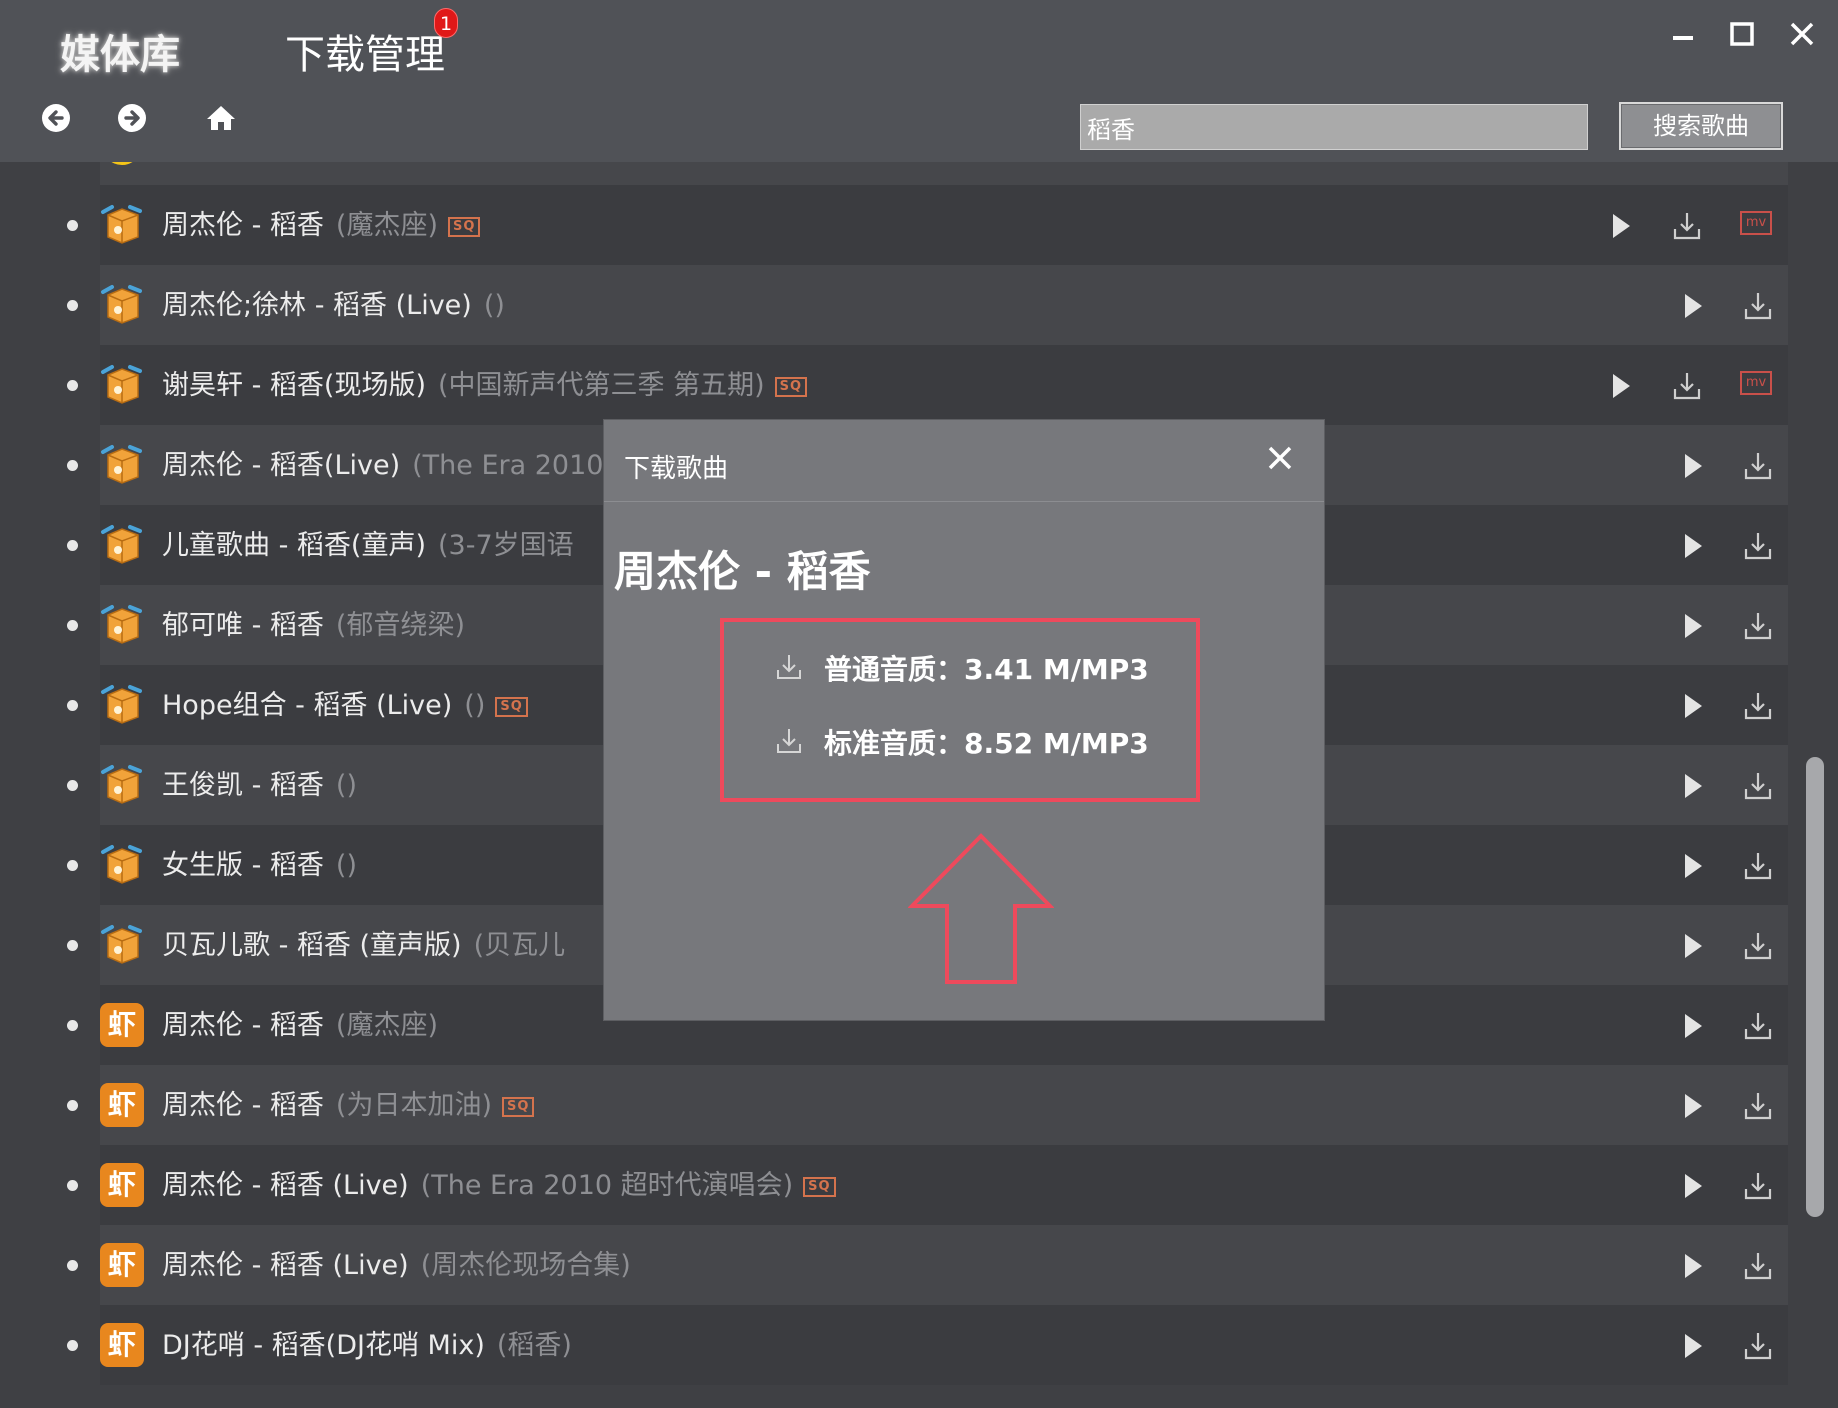  Describe the element at coordinates (900, 1345) in the screenshot. I see `song-row: 虾 DJ花哨 - 稻香(DJ花哨 Mix) (稻香)` at that location.